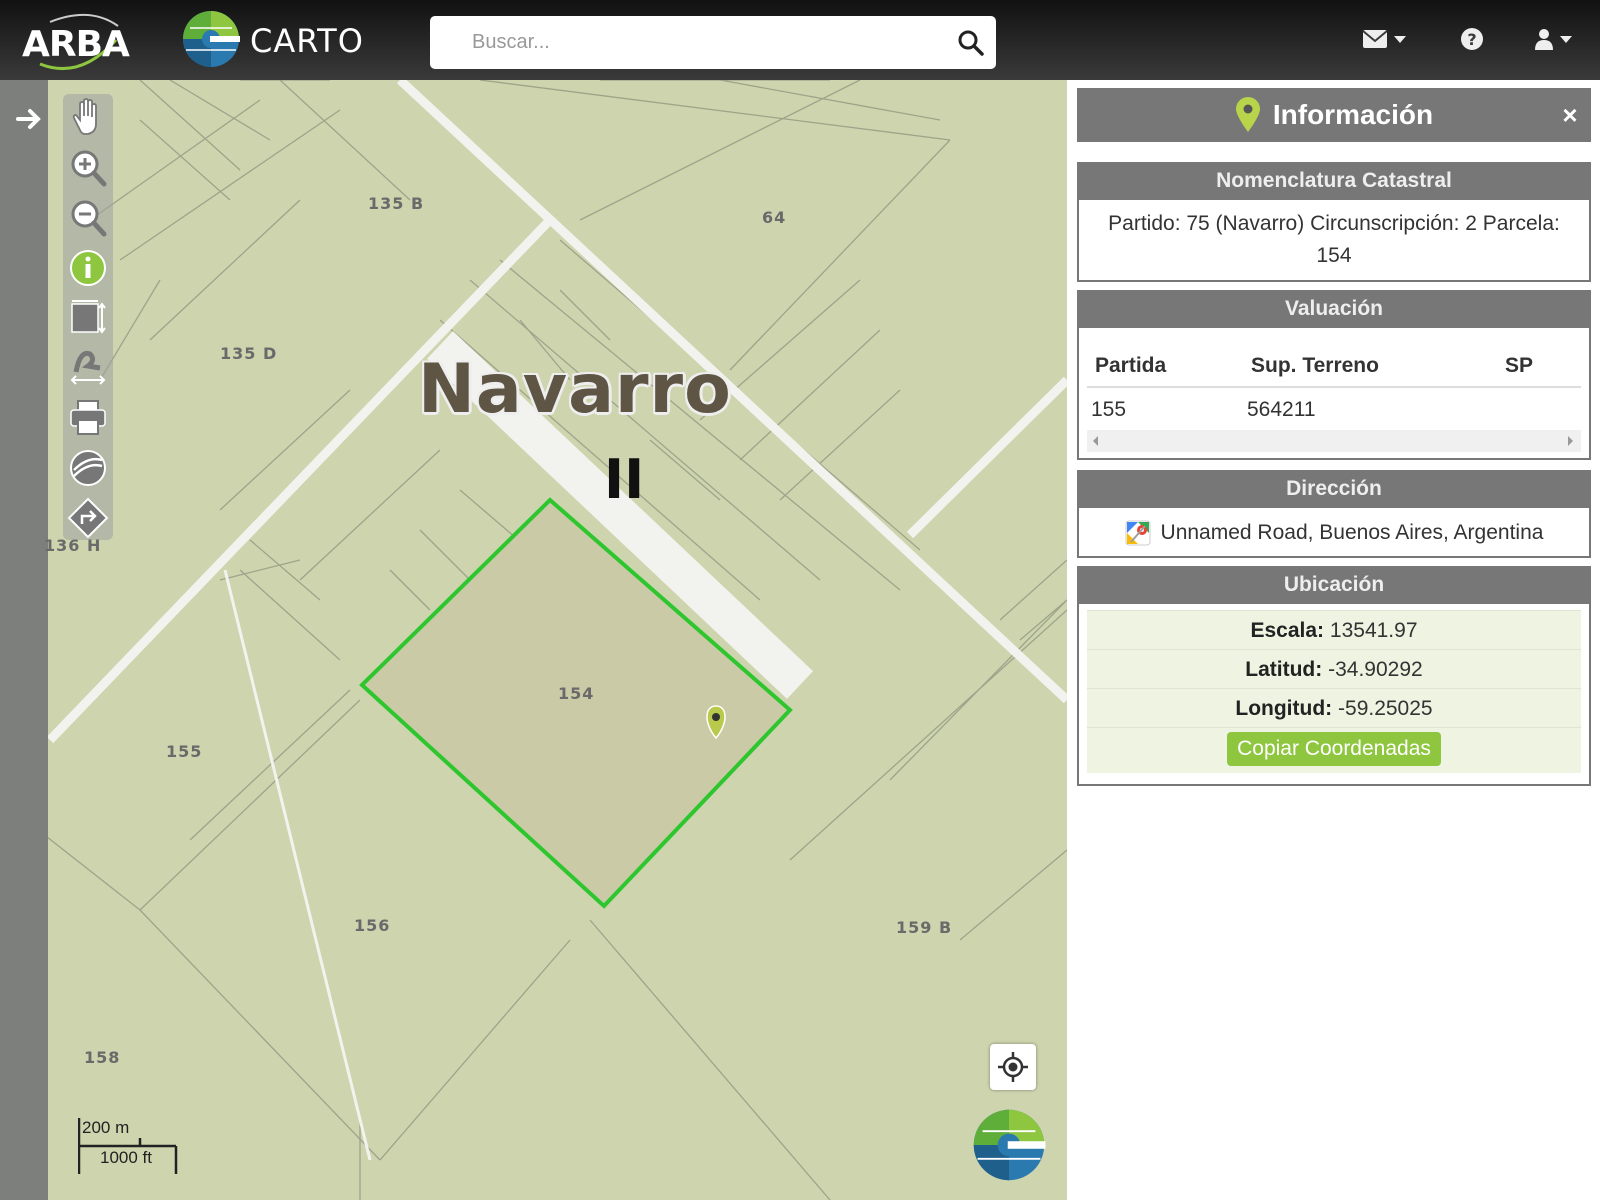 This screenshot has width=1600, height=1200. Describe the element at coordinates (576, 693) in the screenshot. I see `parcel-label-selected: 154` at that location.